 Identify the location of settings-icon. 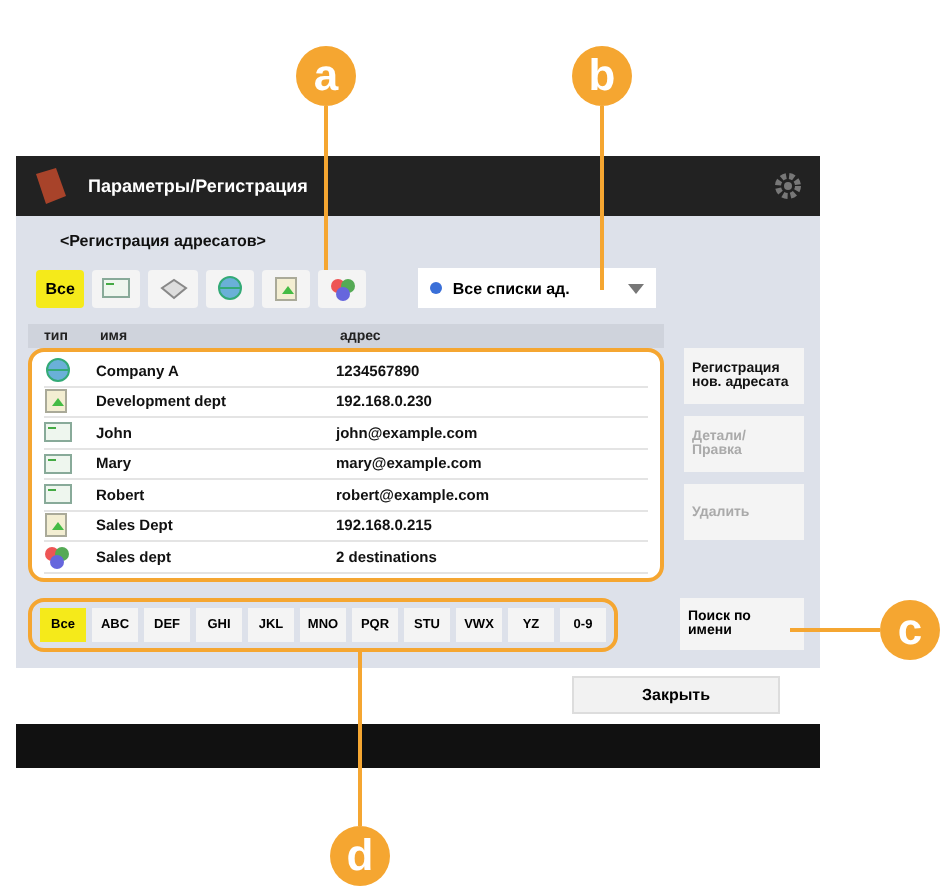
(788, 186).